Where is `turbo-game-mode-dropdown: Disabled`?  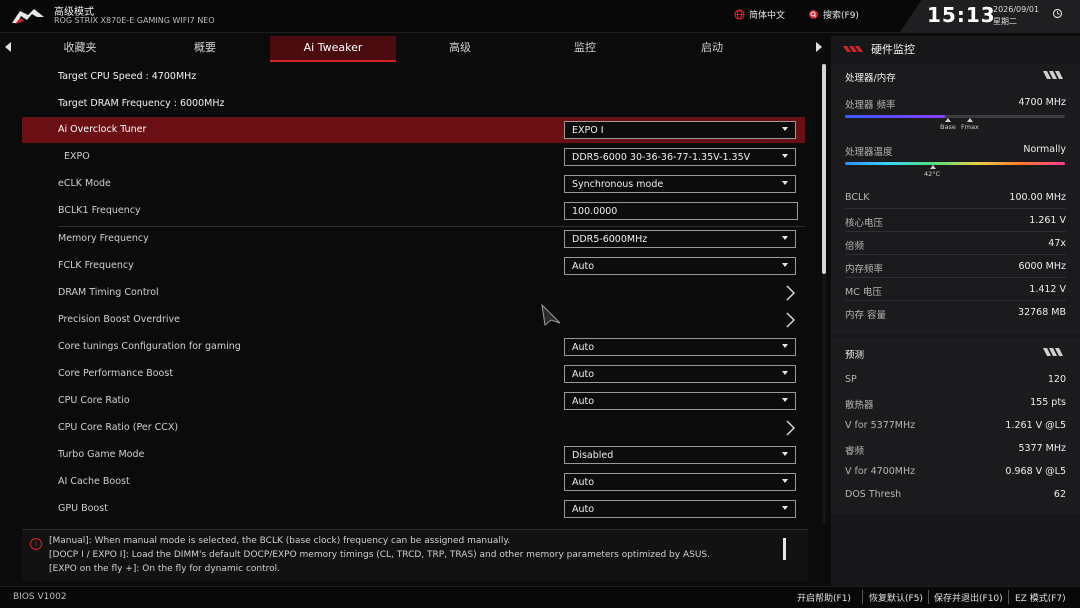 turbo-game-mode-dropdown: Disabled is located at coordinates (680, 455).